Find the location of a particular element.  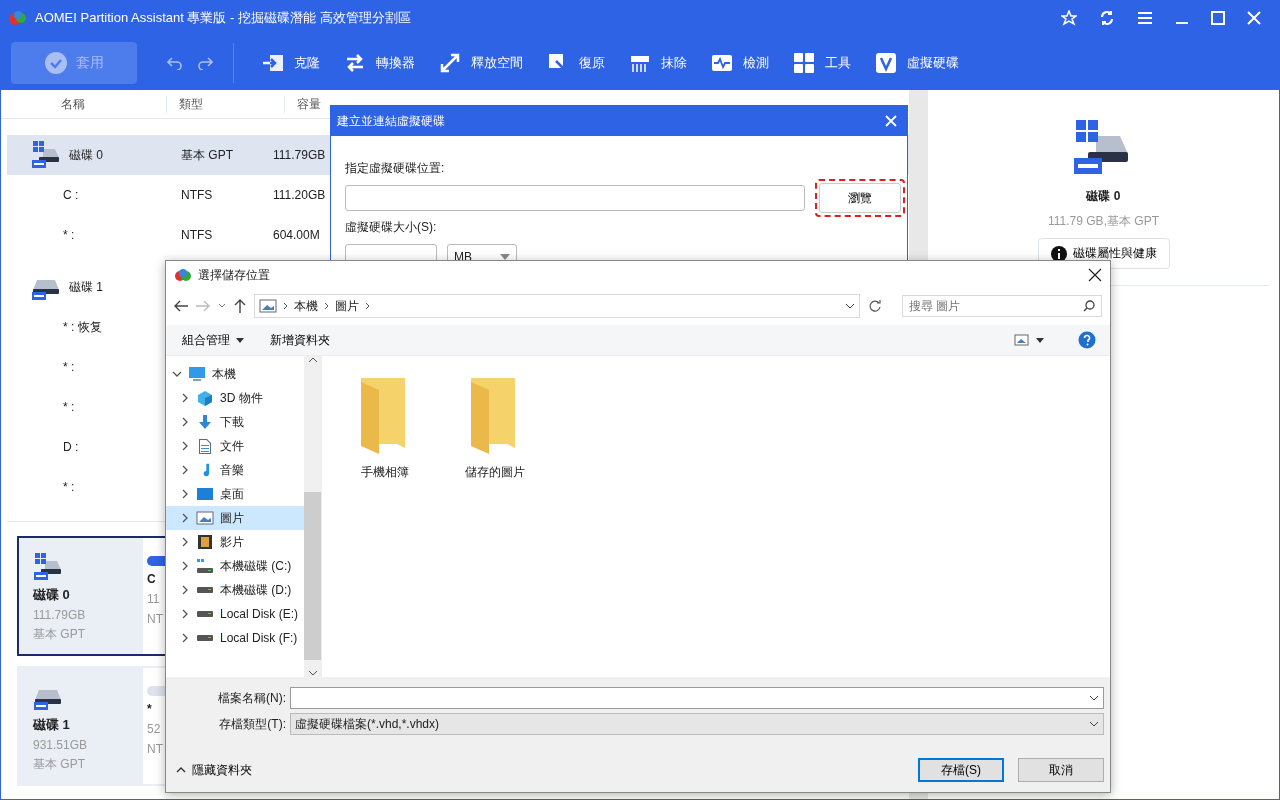

disk-name: C : is located at coordinates (71, 195).